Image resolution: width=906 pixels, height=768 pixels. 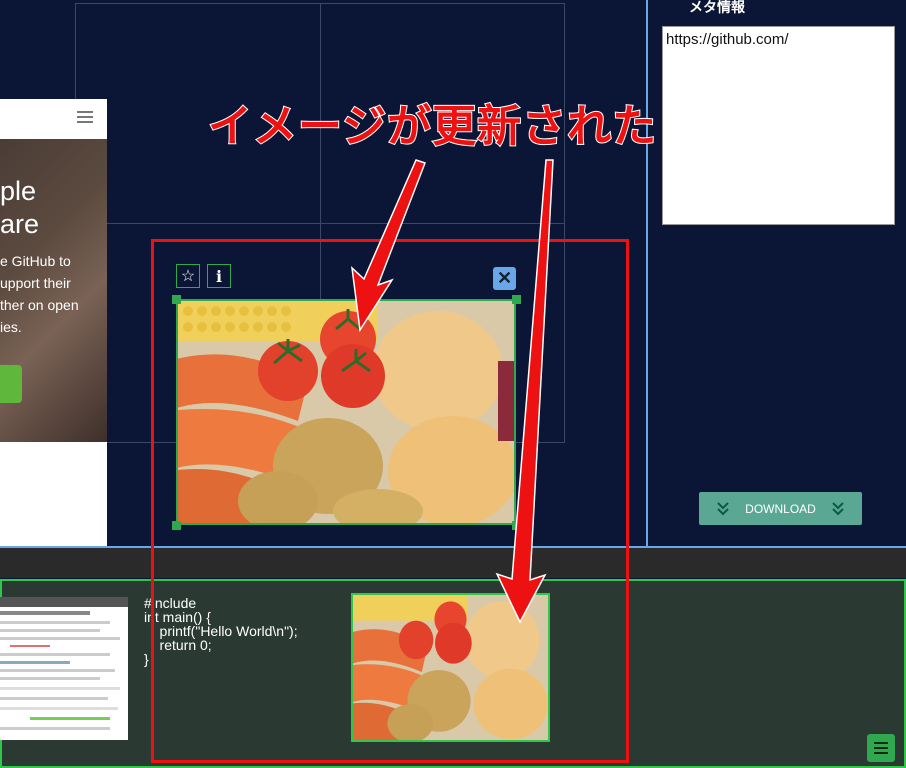 What do you see at coordinates (452, 391) in the screenshot?
I see `annotation-arrows` at bounding box center [452, 391].